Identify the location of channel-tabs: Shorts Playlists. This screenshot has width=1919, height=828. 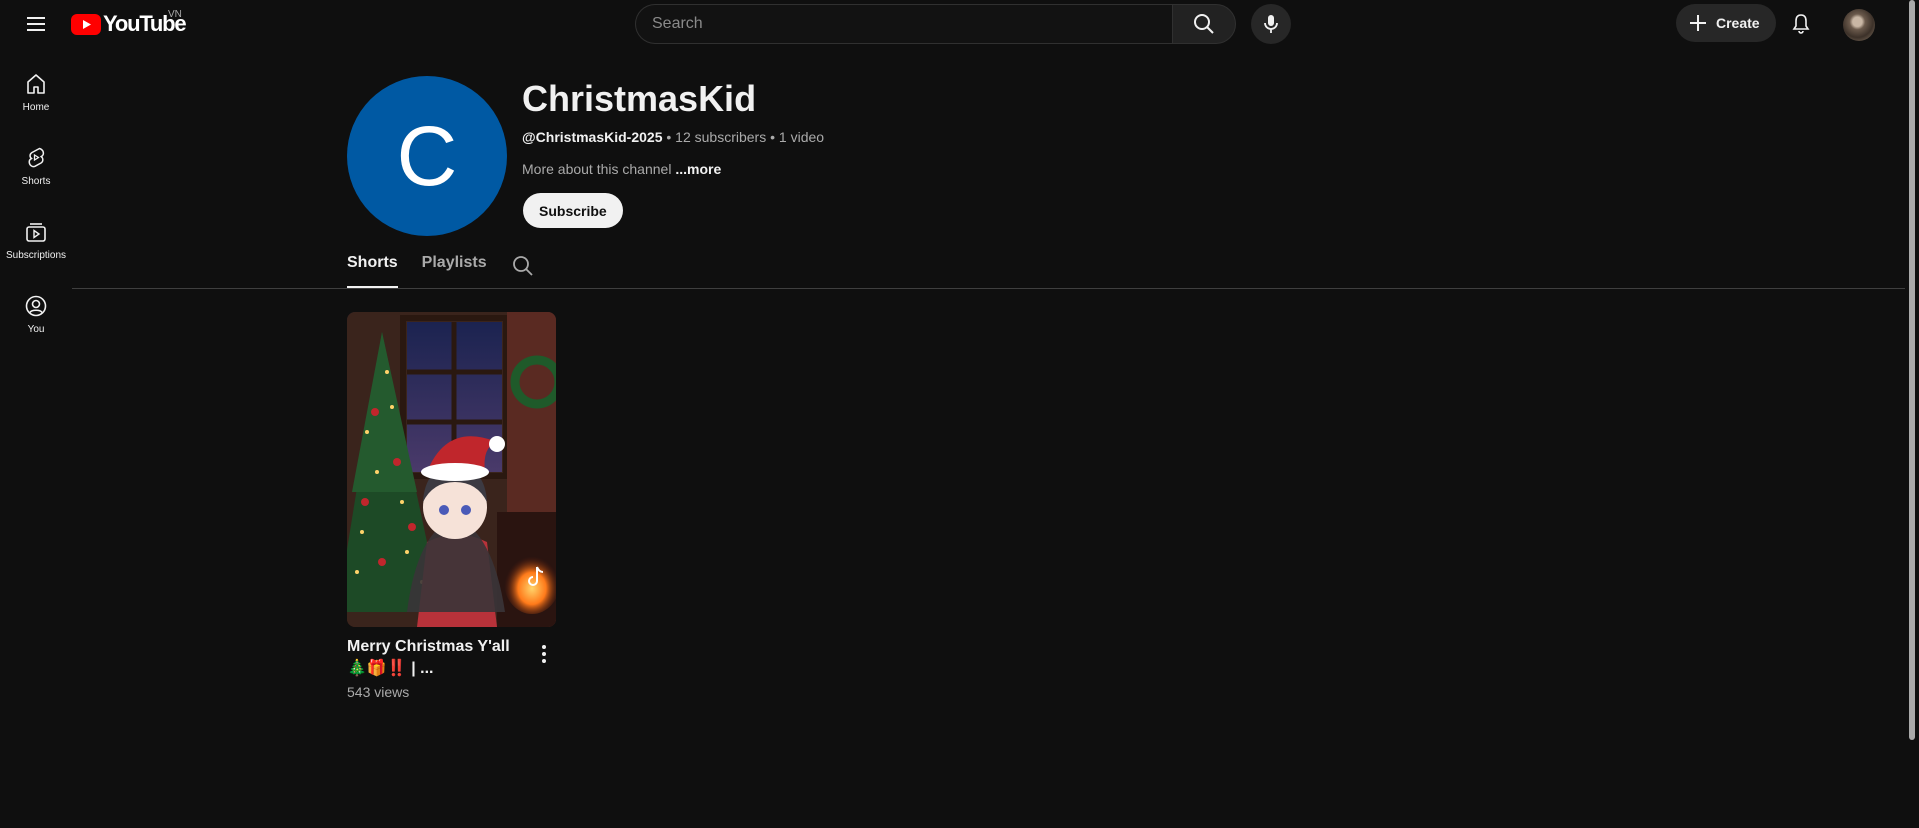
(441, 269).